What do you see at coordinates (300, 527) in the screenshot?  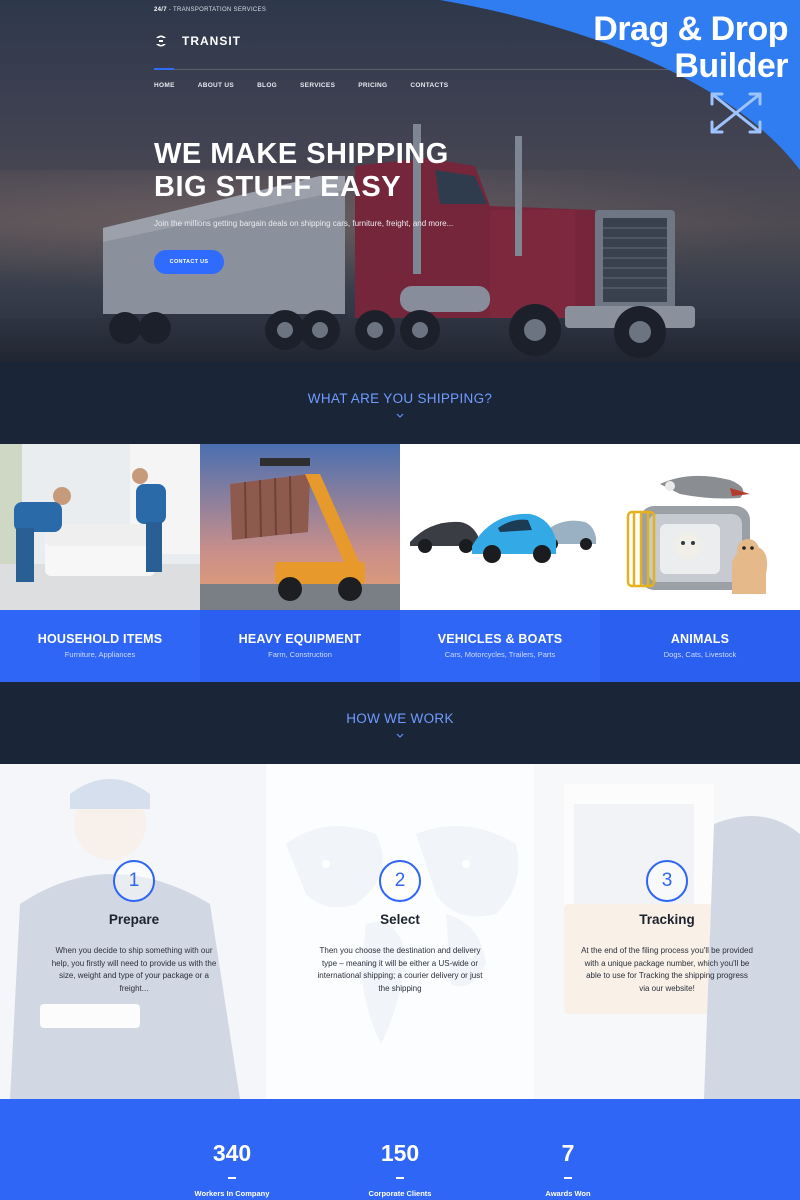 I see `category-image-heavy` at bounding box center [300, 527].